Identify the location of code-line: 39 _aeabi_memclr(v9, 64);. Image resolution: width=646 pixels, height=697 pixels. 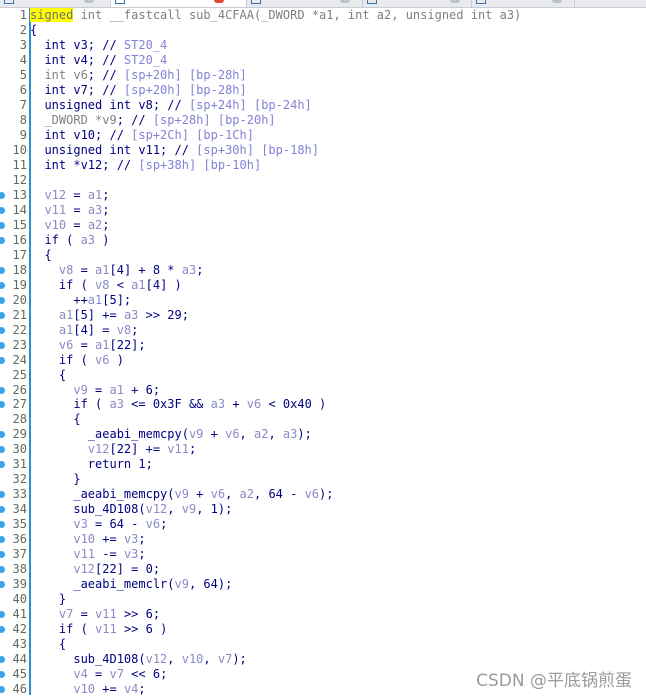
(323, 584).